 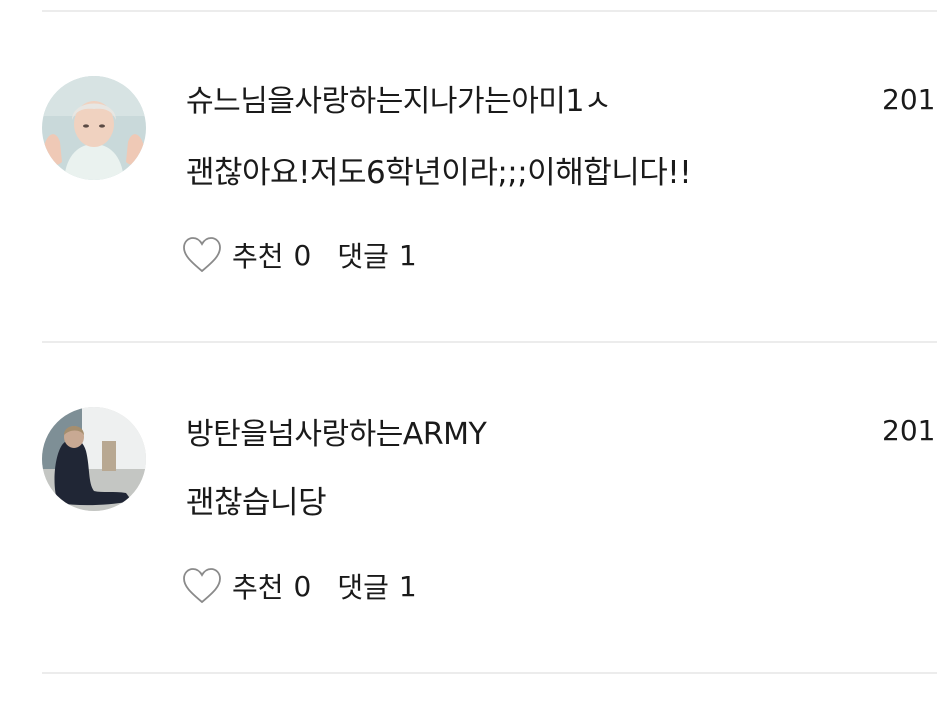 What do you see at coordinates (399, 102) in the screenshot?
I see `comment-author: 슈느님을사랑하는지나가는아미1ㅅ` at bounding box center [399, 102].